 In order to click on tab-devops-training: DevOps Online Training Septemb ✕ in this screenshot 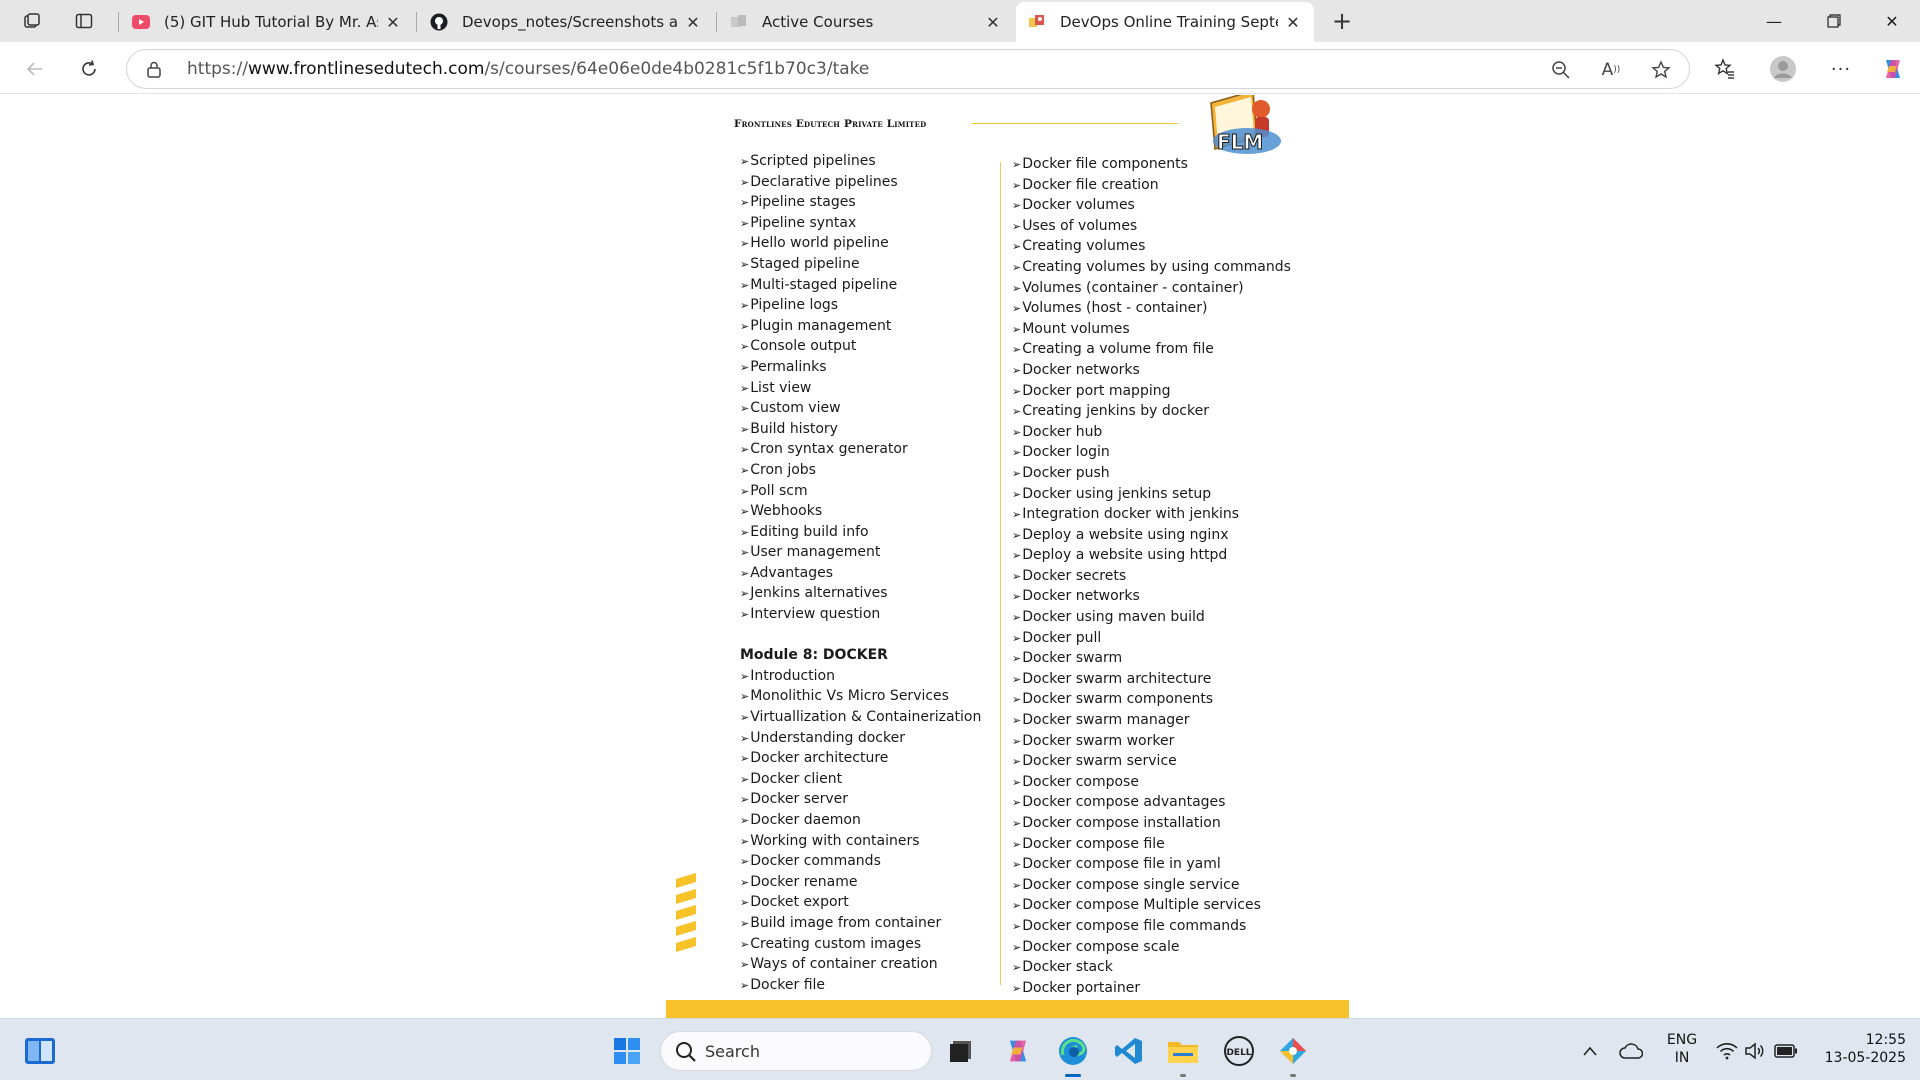, I will do `click(1165, 22)`.